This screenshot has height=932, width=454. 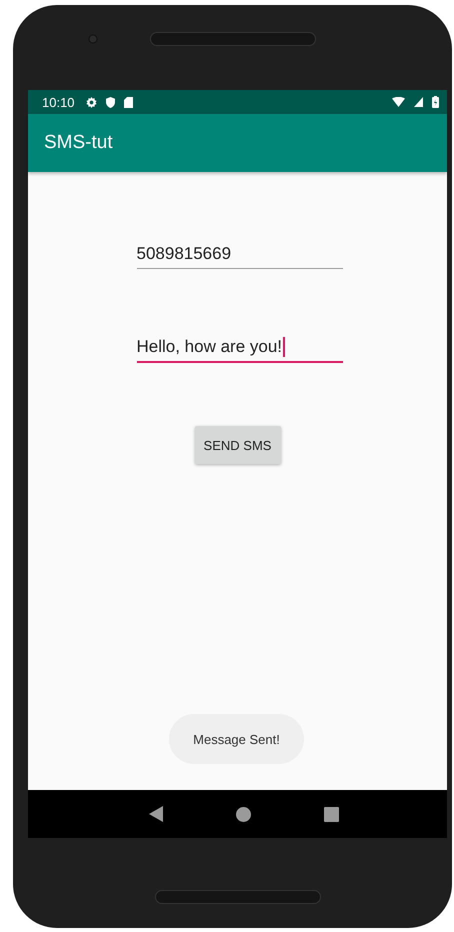 What do you see at coordinates (237, 445) in the screenshot?
I see `send-sms-button: SEND SMS` at bounding box center [237, 445].